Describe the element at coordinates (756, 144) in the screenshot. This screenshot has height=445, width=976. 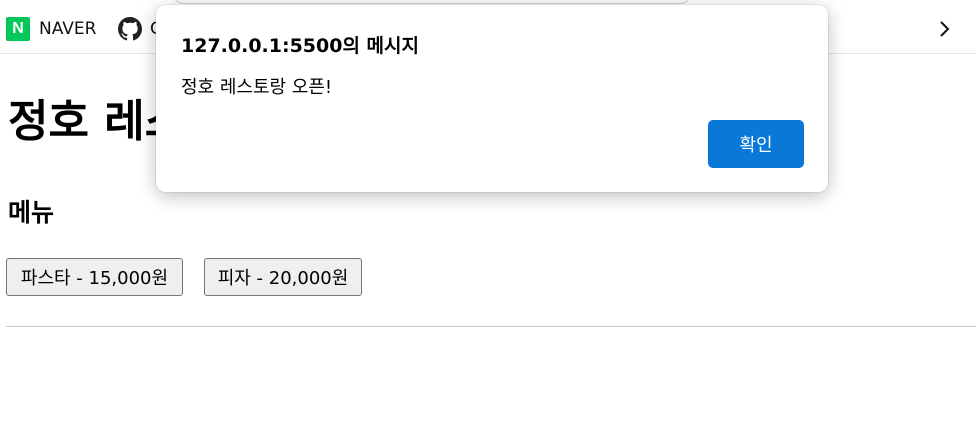
I see `alert-ok-button: 확인` at that location.